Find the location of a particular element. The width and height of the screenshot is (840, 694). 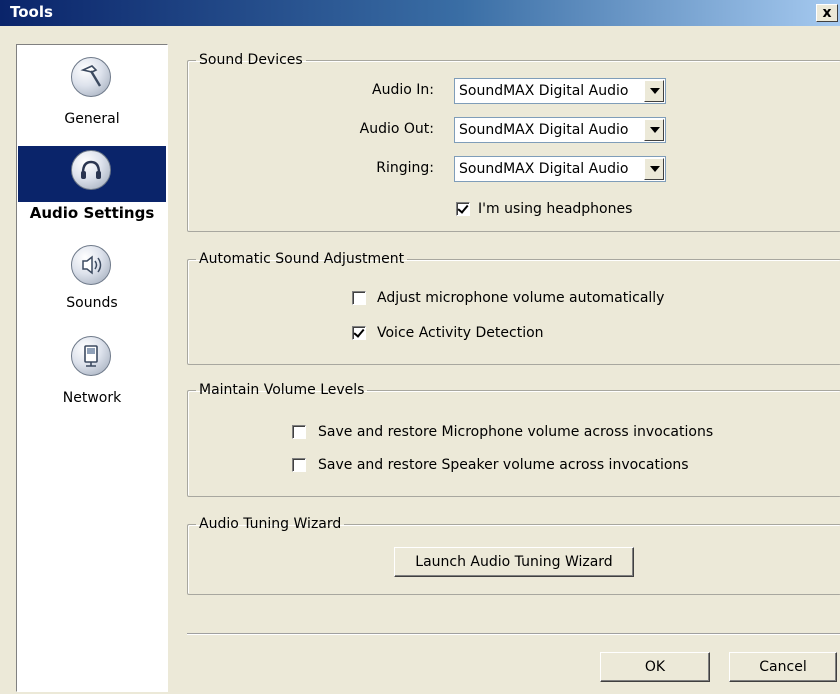

headphones-label: I'm using headphones is located at coordinates (555, 209).